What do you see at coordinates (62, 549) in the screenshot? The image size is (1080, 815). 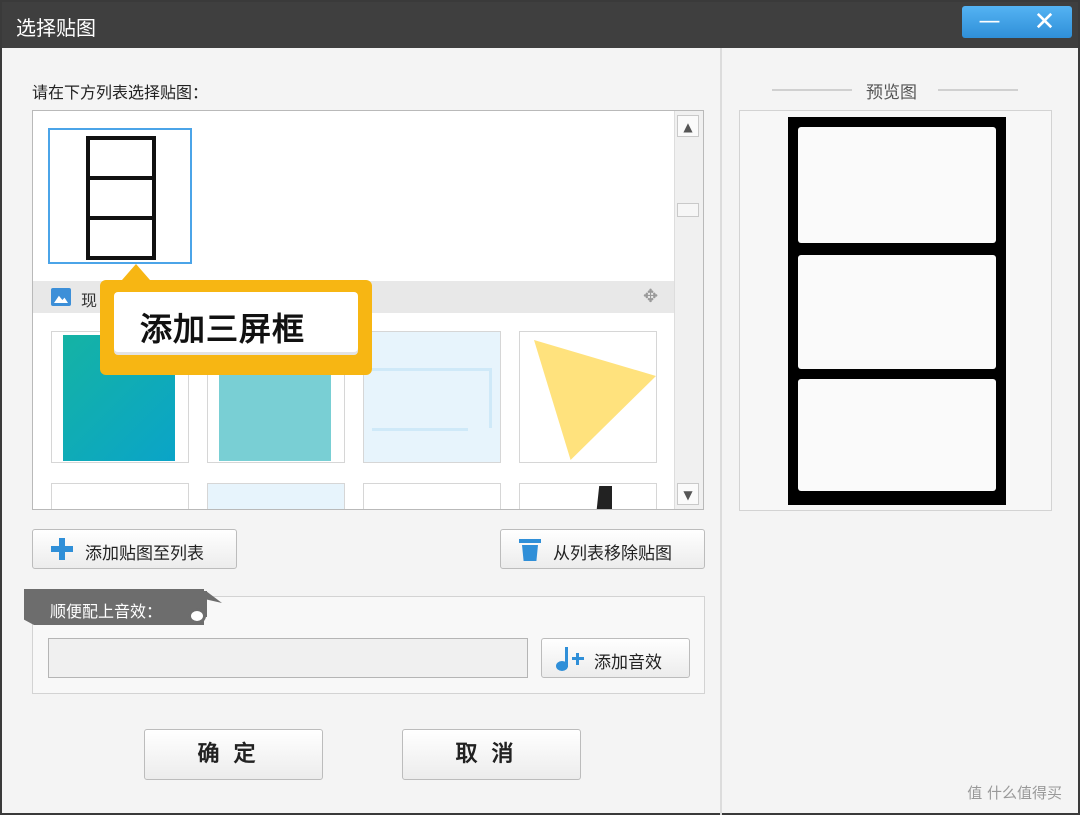 I see `plus-icon` at bounding box center [62, 549].